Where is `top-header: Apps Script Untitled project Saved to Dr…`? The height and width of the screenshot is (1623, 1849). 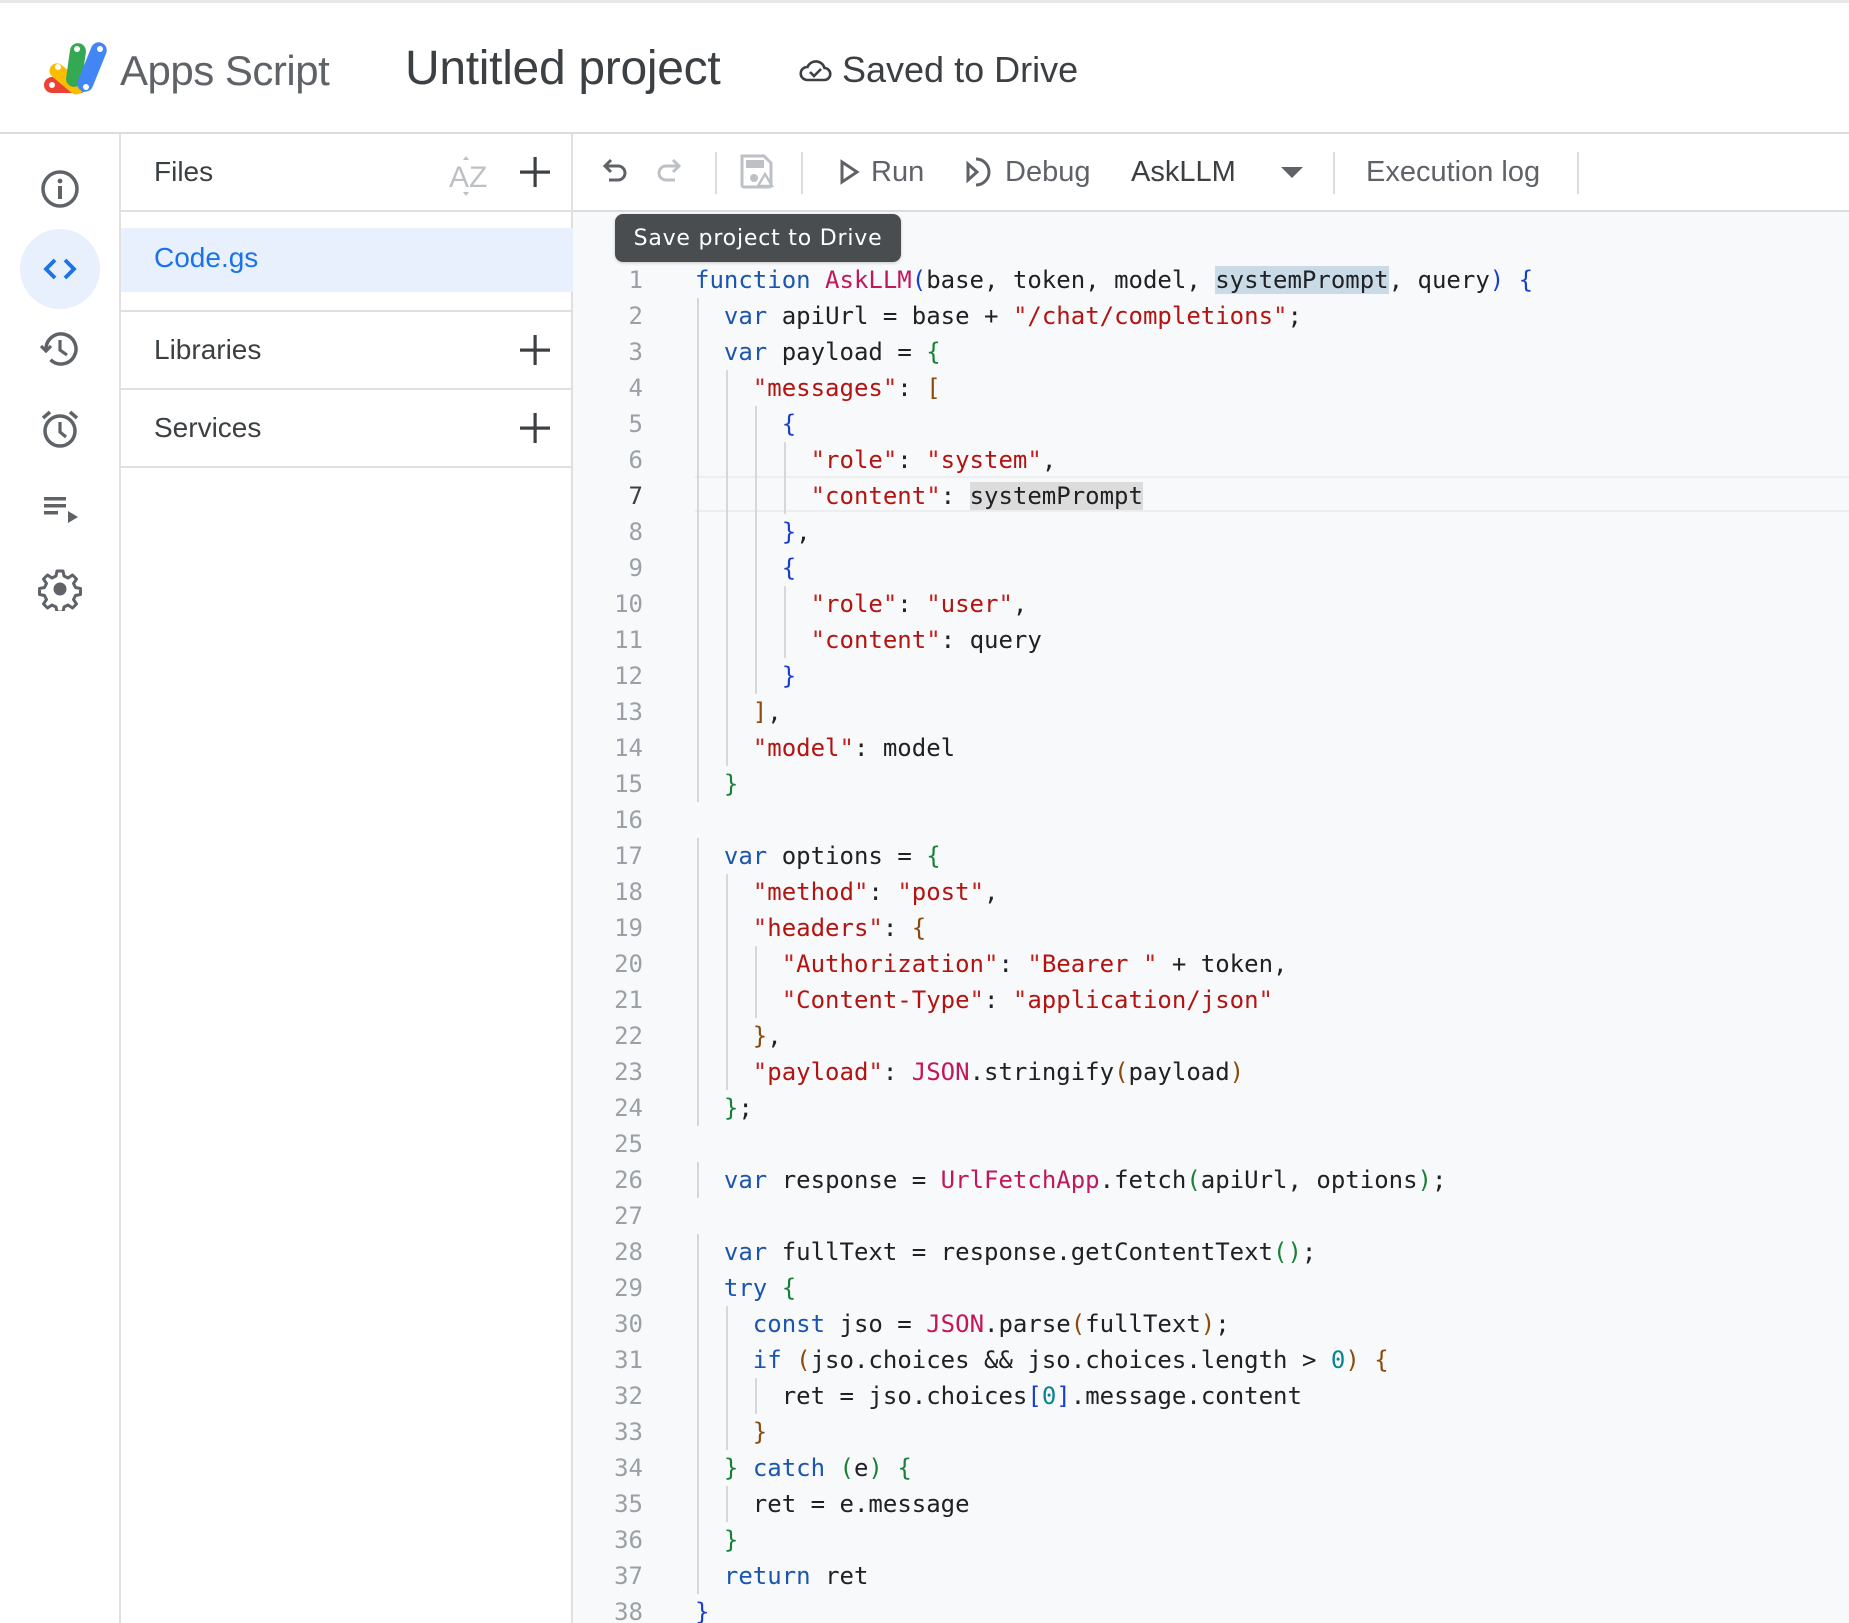
top-header: Apps Script Untitled project Saved to Dr… is located at coordinates (924, 67).